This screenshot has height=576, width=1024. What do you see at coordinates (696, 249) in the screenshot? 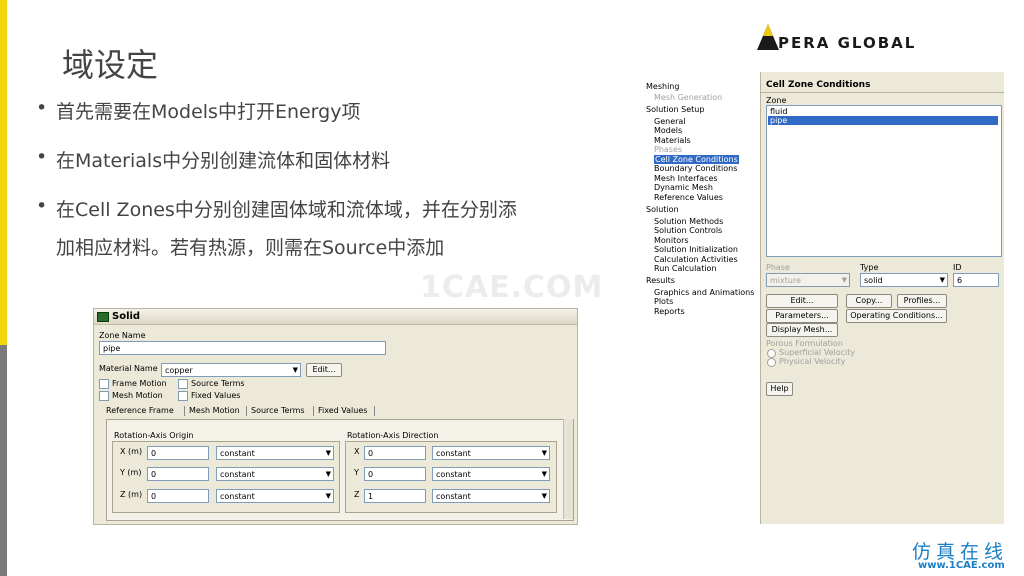
I see `tree-solution-initialization: Solution Initialization` at bounding box center [696, 249].